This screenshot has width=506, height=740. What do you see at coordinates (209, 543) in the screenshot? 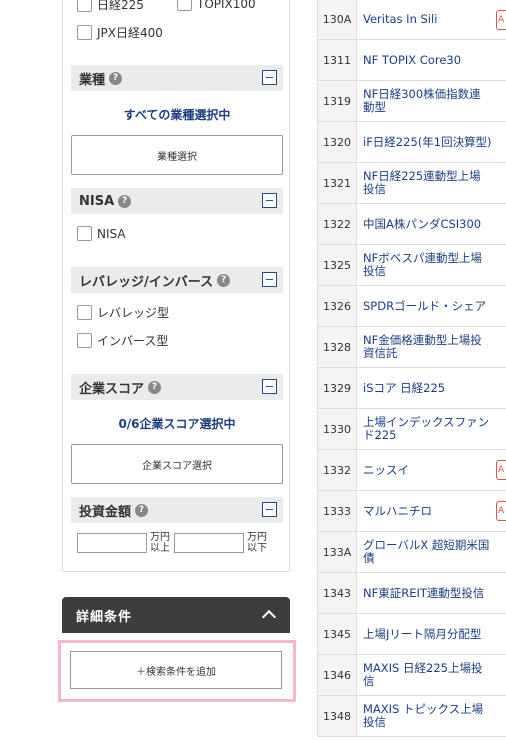
I see `investment-max-input` at bounding box center [209, 543].